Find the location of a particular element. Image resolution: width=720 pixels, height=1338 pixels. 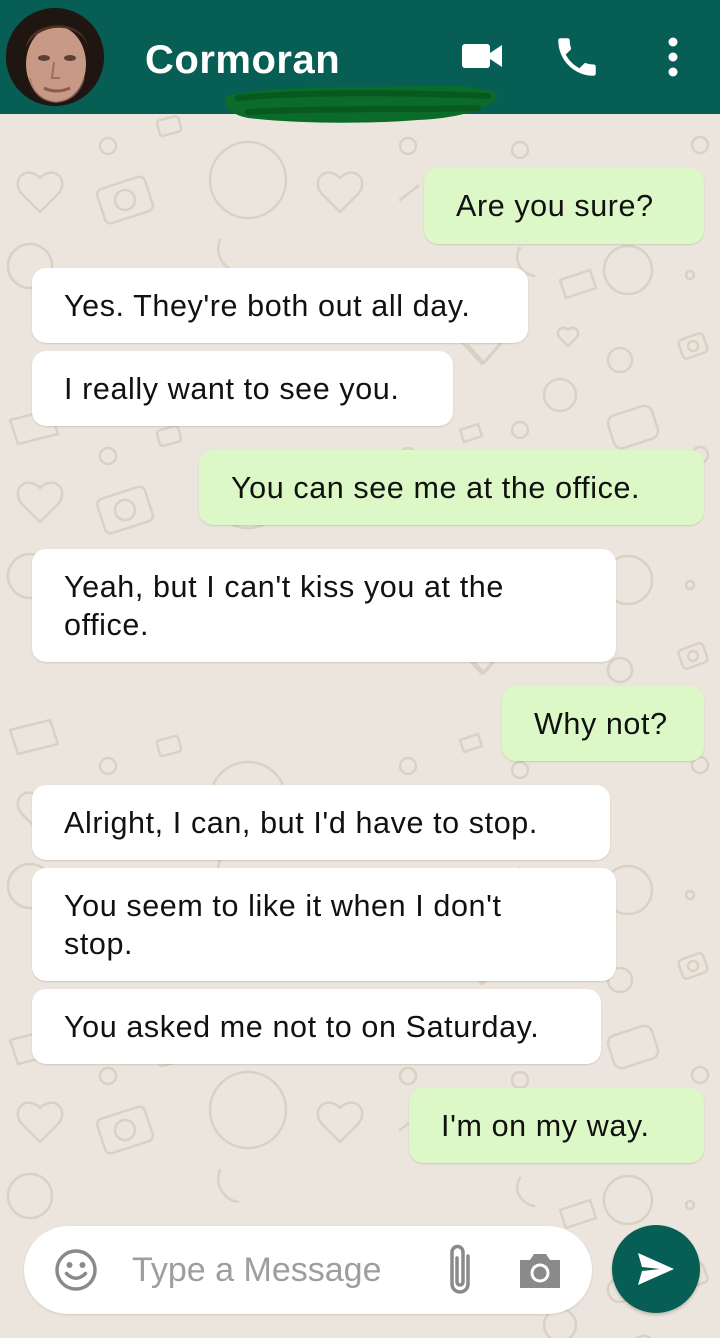

message-text: You seem to like it when I don't is located at coordinates (283, 906).